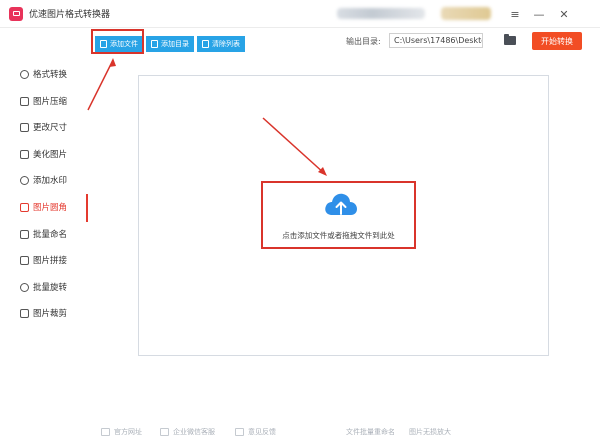  Describe the element at coordinates (239, 432) in the screenshot. I see `feedback-icon` at that location.